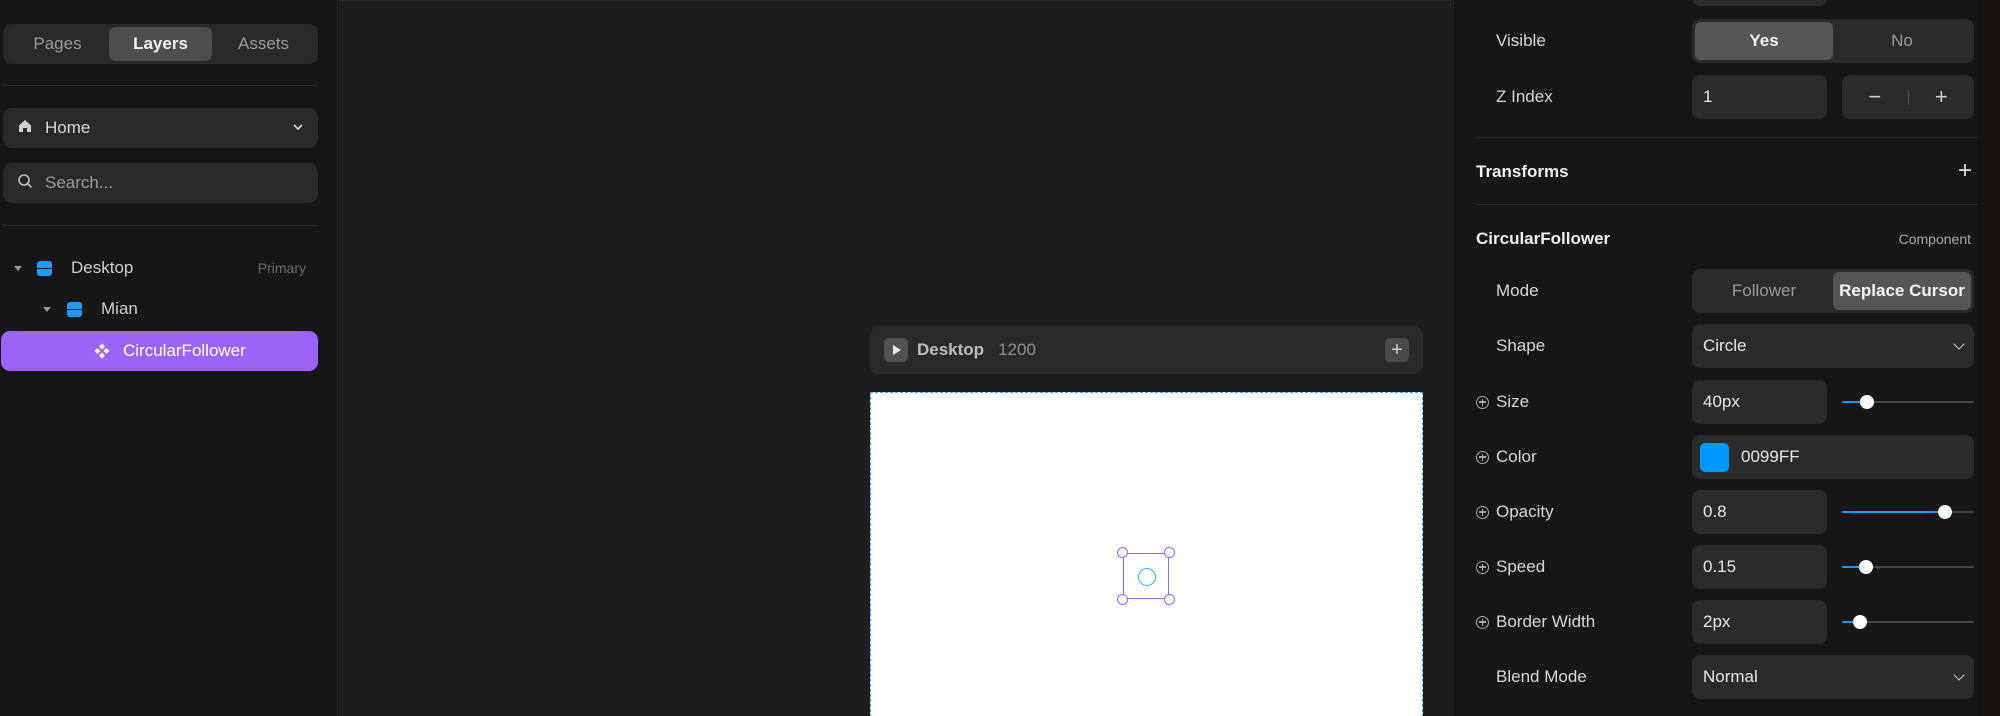 Image resolution: width=2000 pixels, height=716 pixels. Describe the element at coordinates (281, 268) in the screenshot. I see `primary-tag: Primary` at that location.